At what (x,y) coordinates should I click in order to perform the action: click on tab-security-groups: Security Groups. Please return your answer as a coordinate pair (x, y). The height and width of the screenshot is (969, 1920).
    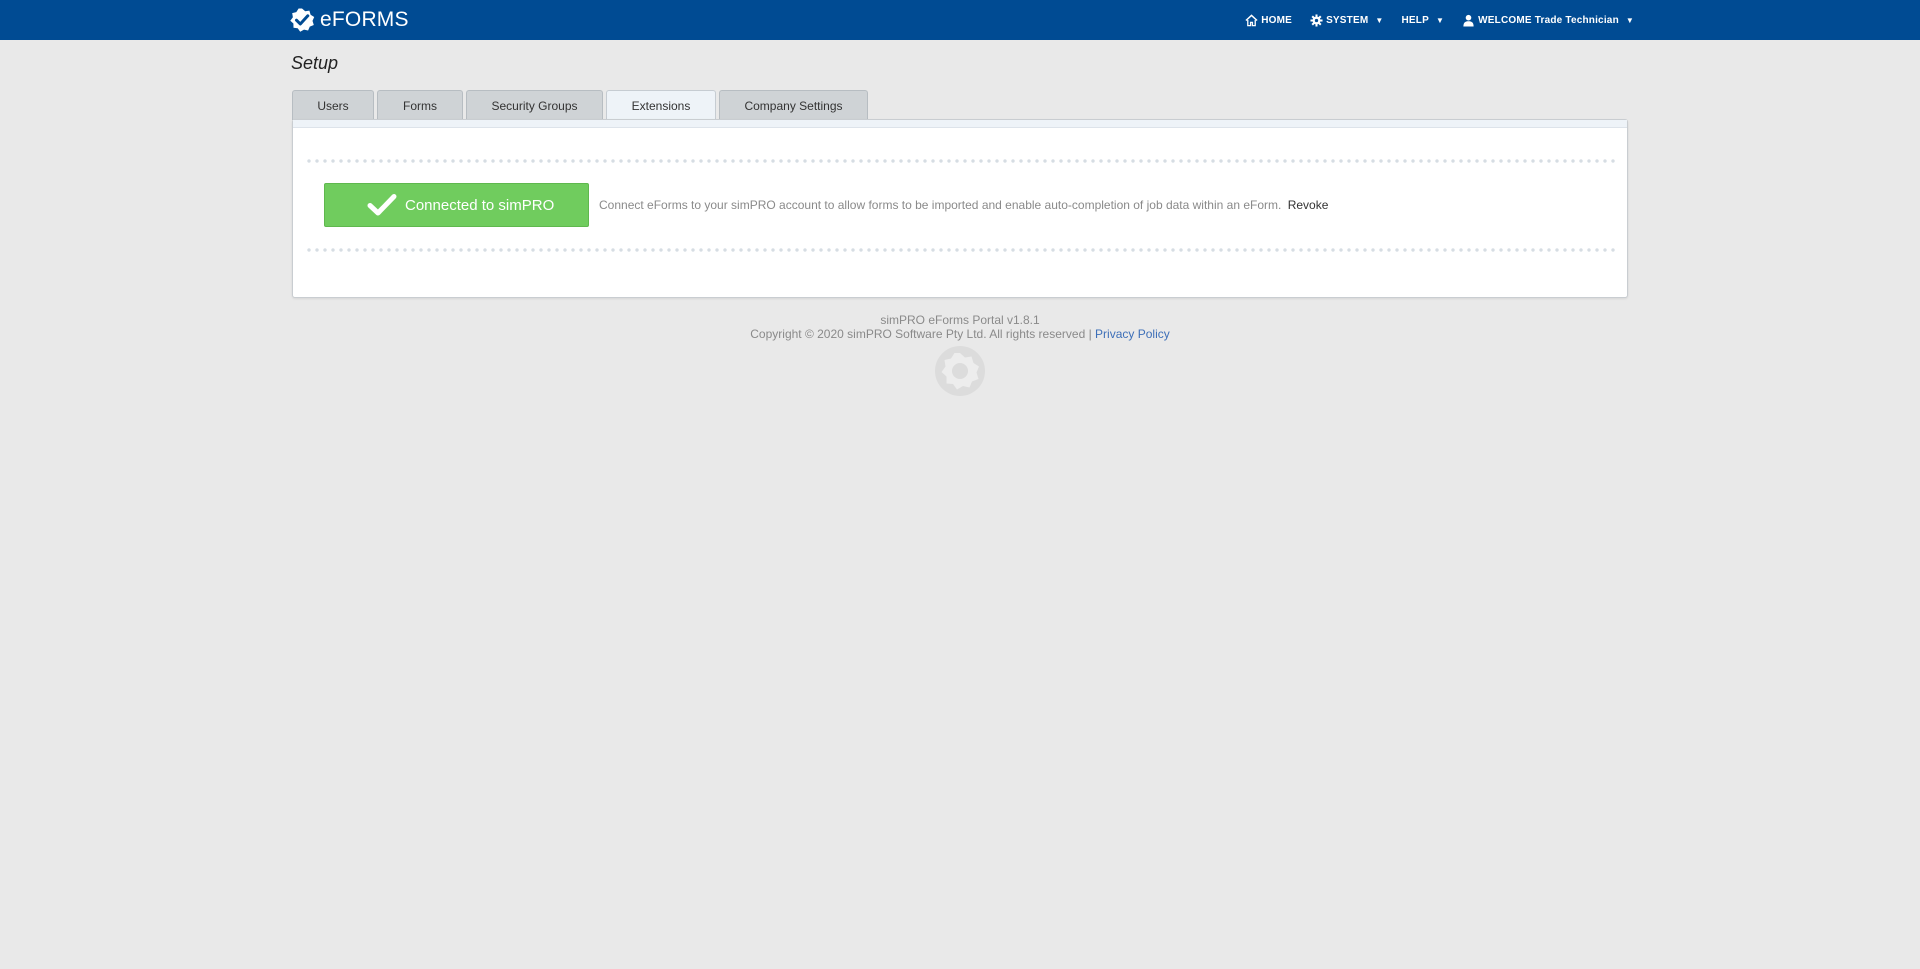
    Looking at the image, I should click on (534, 105).